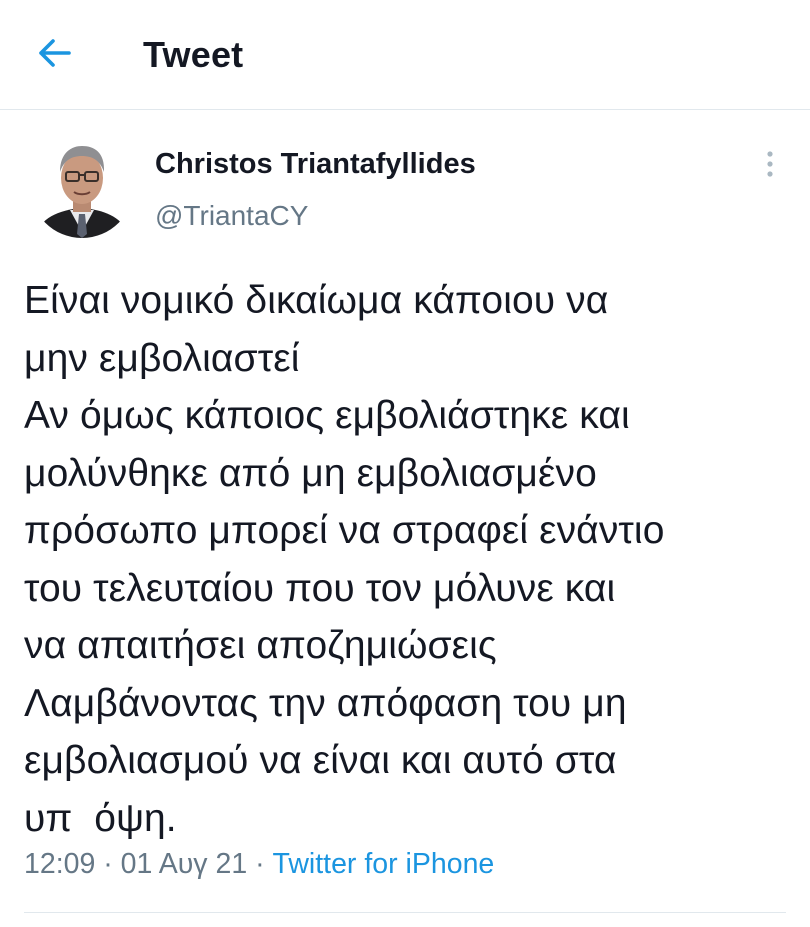 The image size is (810, 927). I want to click on more-options-button, so click(770, 166).